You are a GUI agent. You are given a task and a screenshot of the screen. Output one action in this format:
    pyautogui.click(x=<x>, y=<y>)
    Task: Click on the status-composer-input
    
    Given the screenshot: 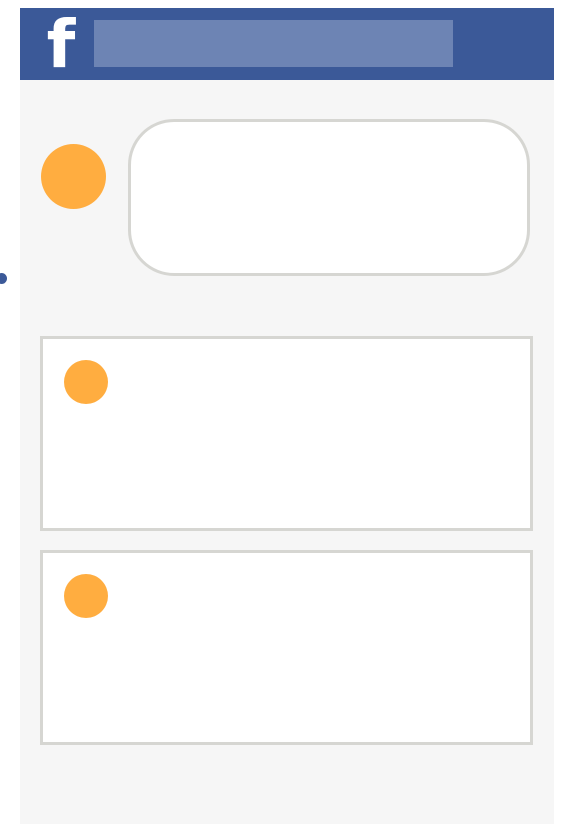 What is the action you would take?
    pyautogui.click(x=329, y=197)
    